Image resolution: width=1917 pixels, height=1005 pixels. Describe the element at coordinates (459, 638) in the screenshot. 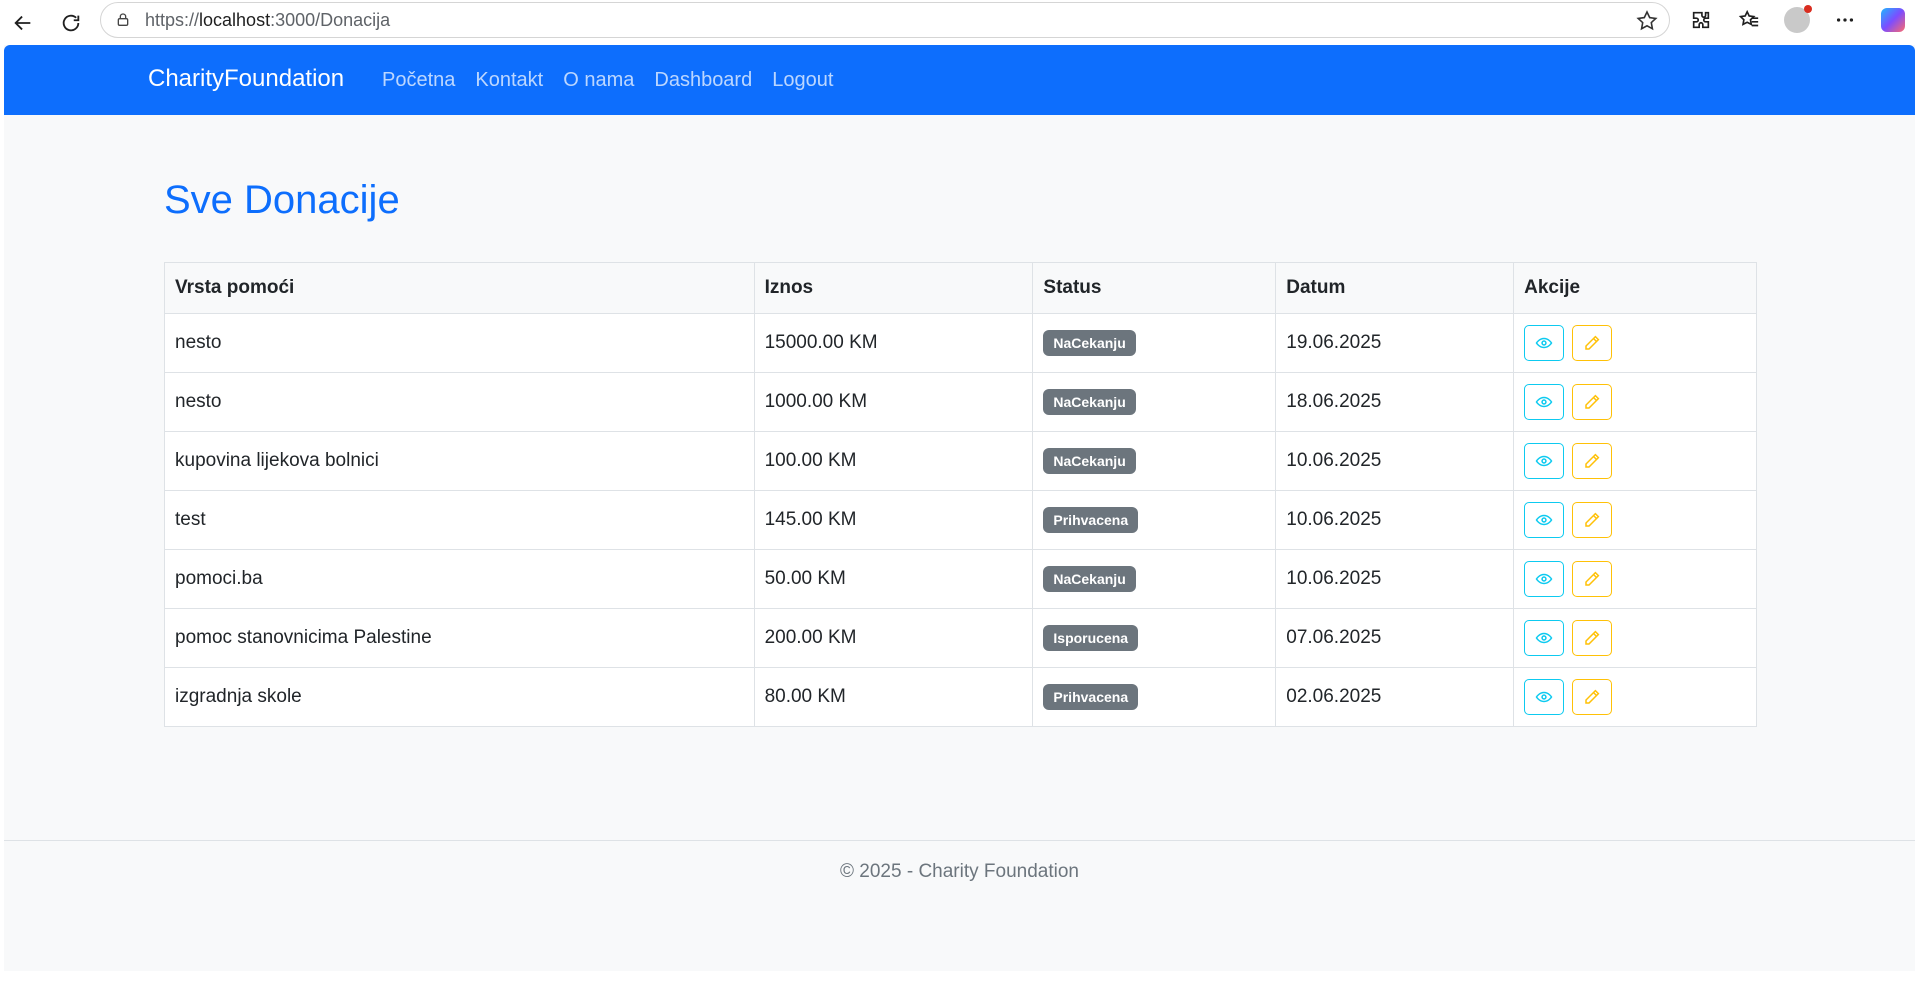

I see `cell-vrsta: pomoc stanovnicima Palestine` at that location.